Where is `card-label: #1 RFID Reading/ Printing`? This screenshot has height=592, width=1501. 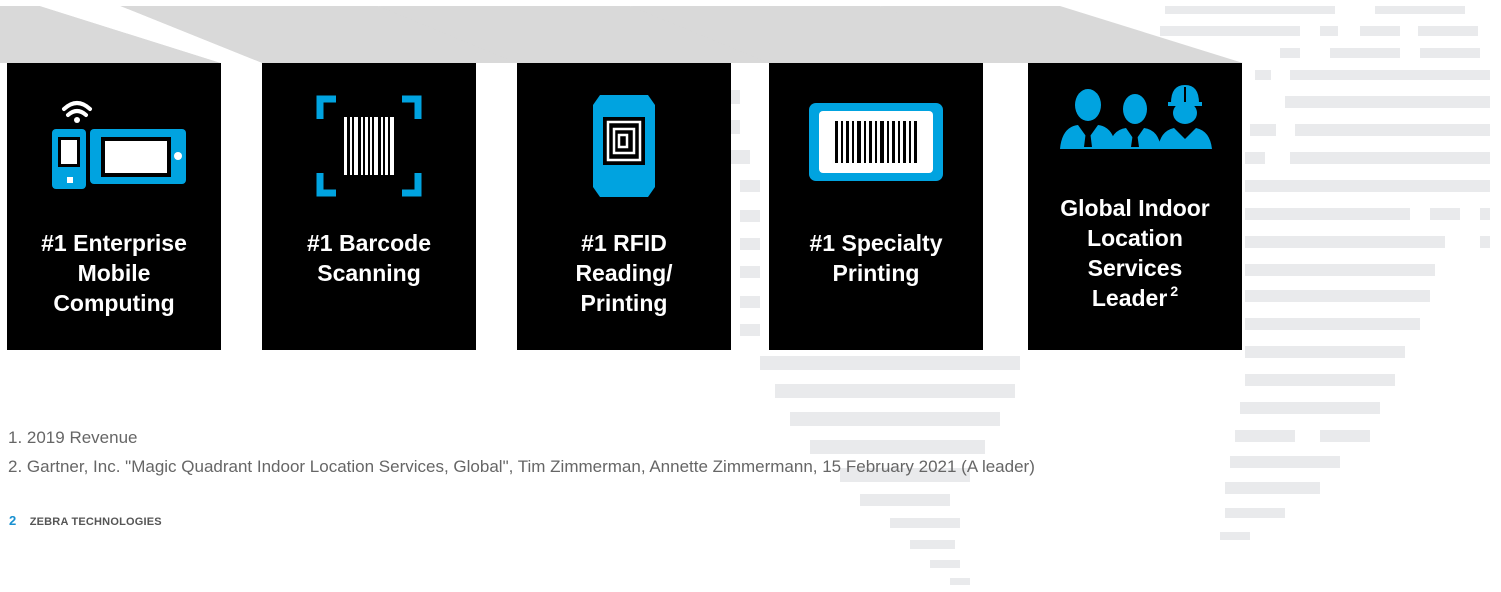 card-label: #1 RFID Reading/ Printing is located at coordinates (624, 273).